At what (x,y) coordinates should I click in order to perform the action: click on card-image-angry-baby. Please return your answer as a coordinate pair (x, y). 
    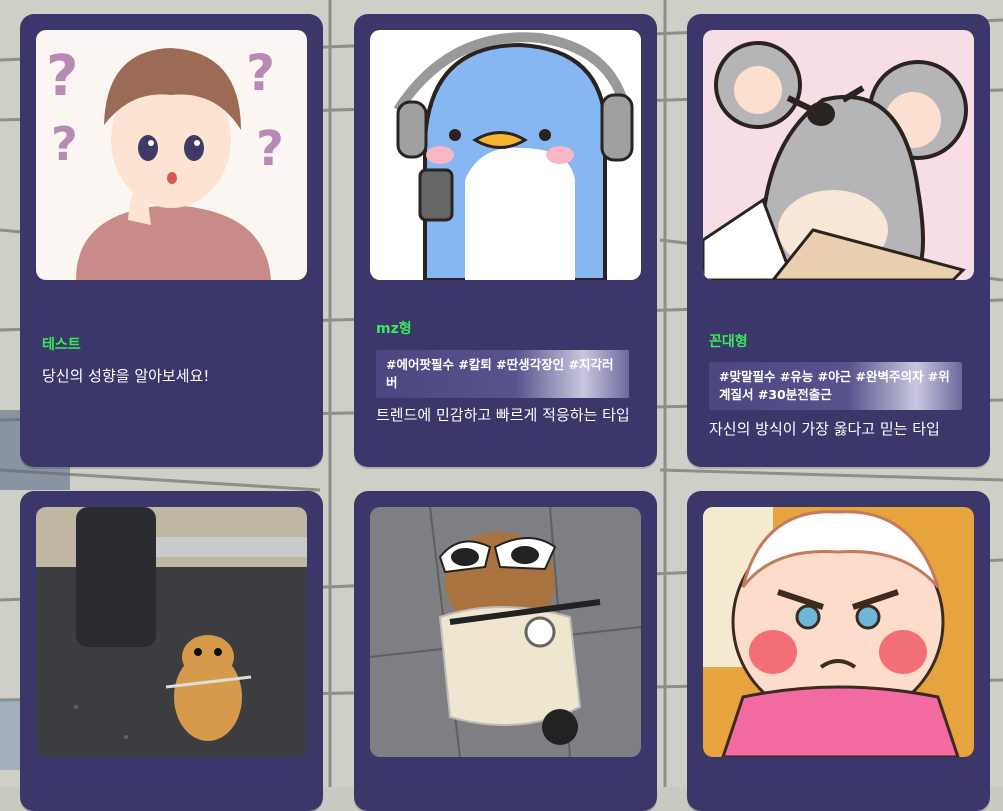
    Looking at the image, I should click on (838, 632).